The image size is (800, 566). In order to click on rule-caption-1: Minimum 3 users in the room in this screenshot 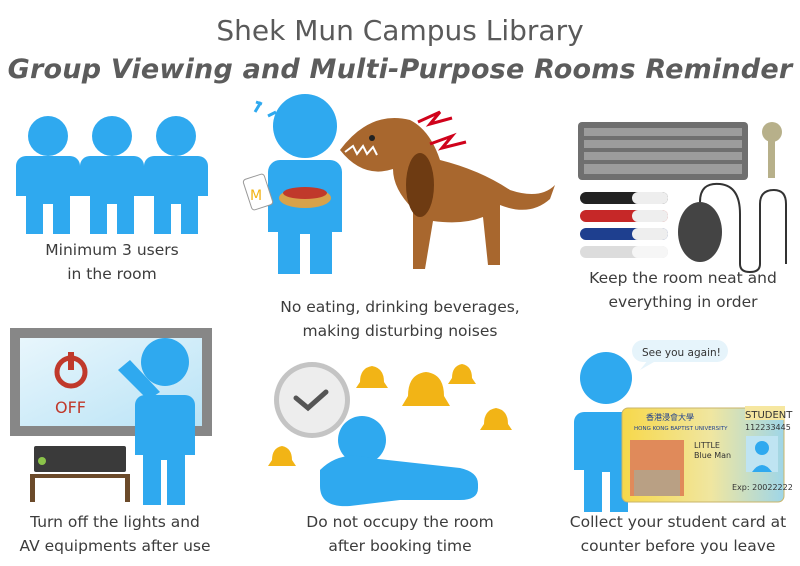, I will do `click(112, 262)`.